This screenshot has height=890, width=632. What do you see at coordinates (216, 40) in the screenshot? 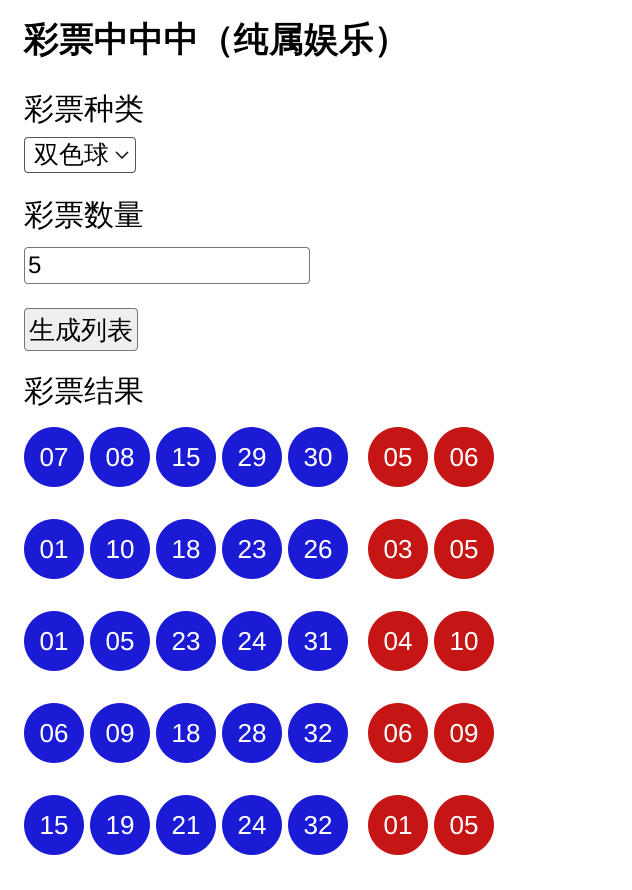
I see `page-title: 彩票中中中（纯属娱乐）` at bounding box center [216, 40].